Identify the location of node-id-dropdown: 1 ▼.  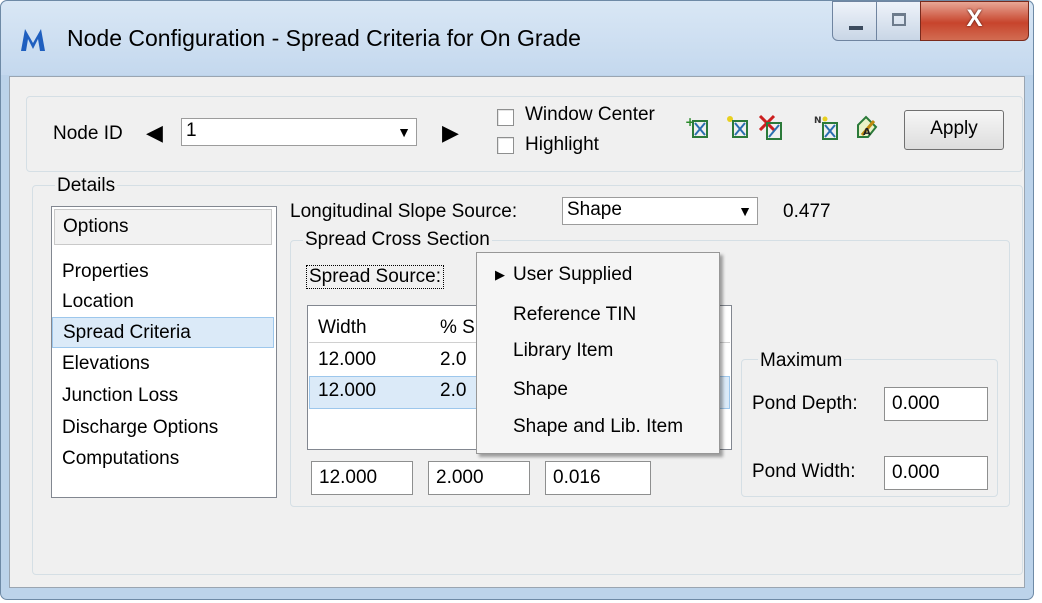
(299, 132).